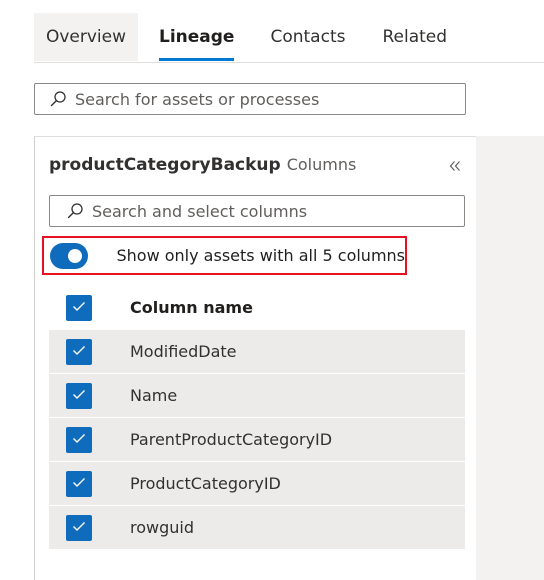 The height and width of the screenshot is (580, 544). What do you see at coordinates (183, 351) in the screenshot?
I see `column-name: ModifiedDate` at bounding box center [183, 351].